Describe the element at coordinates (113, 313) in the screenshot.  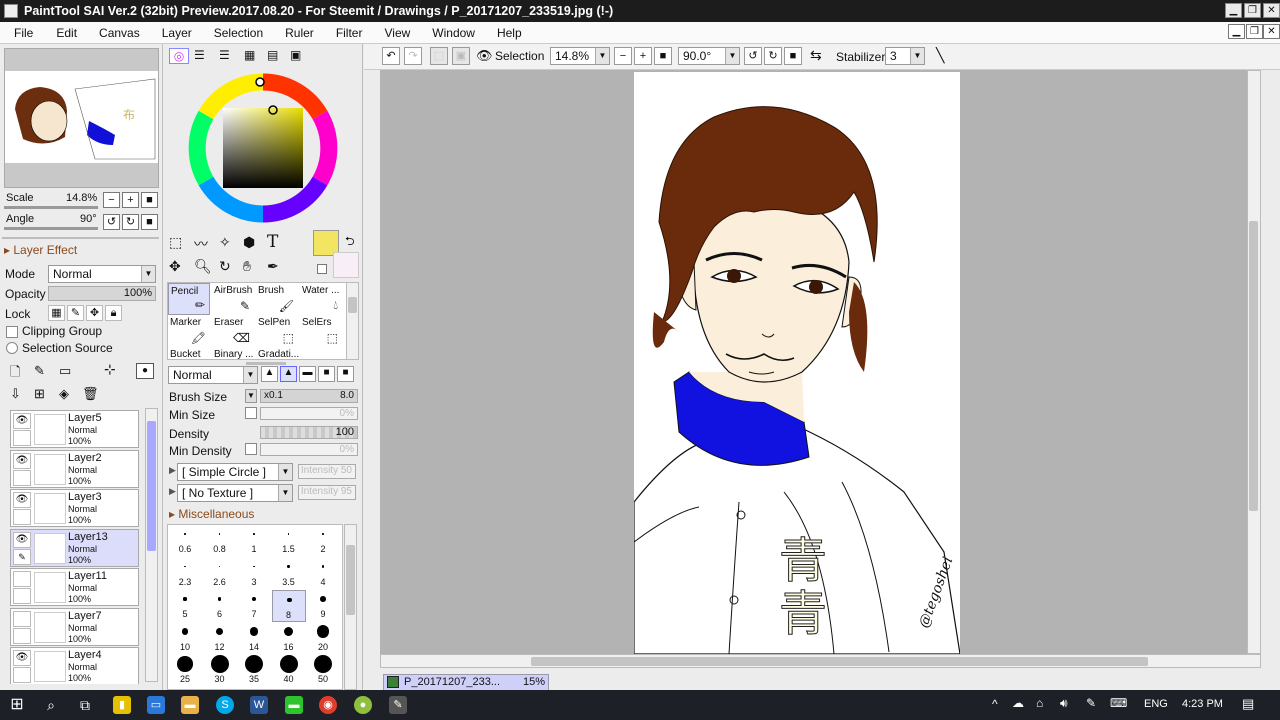
I see `lock-all-icon: 🔒︎` at that location.